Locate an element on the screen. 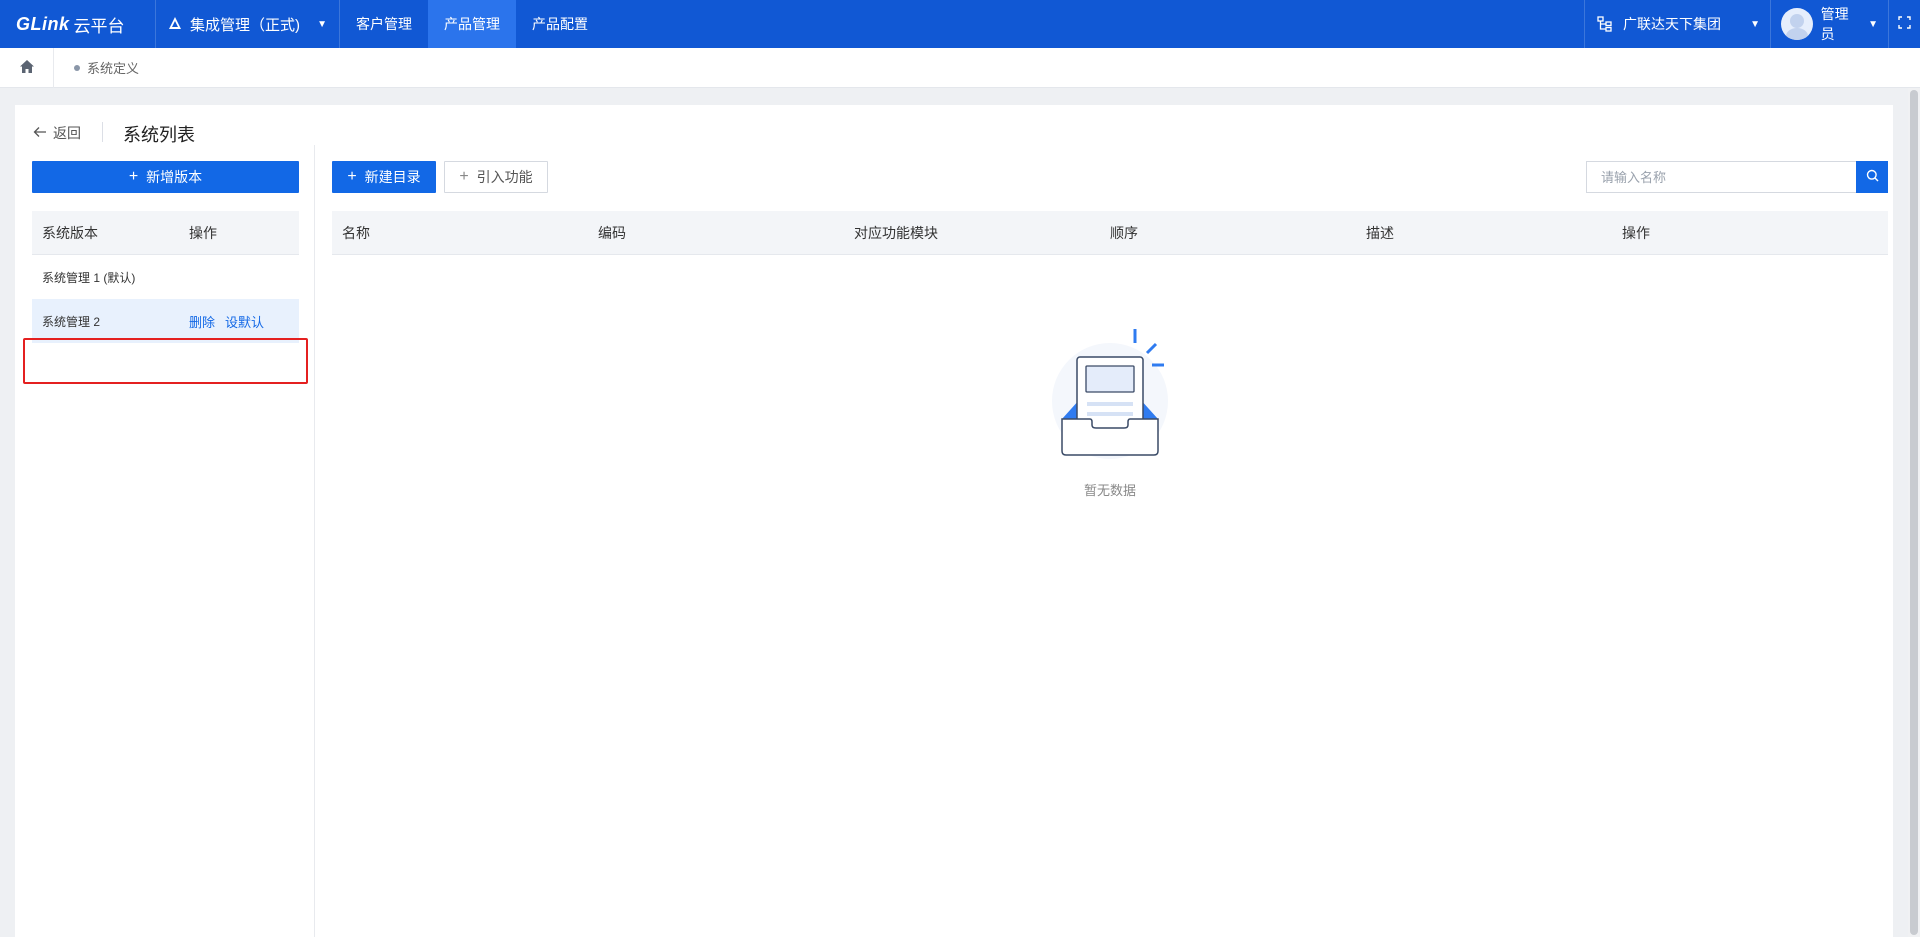 The width and height of the screenshot is (1920, 937). new-directory-button: + 新建目录 is located at coordinates (384, 177).